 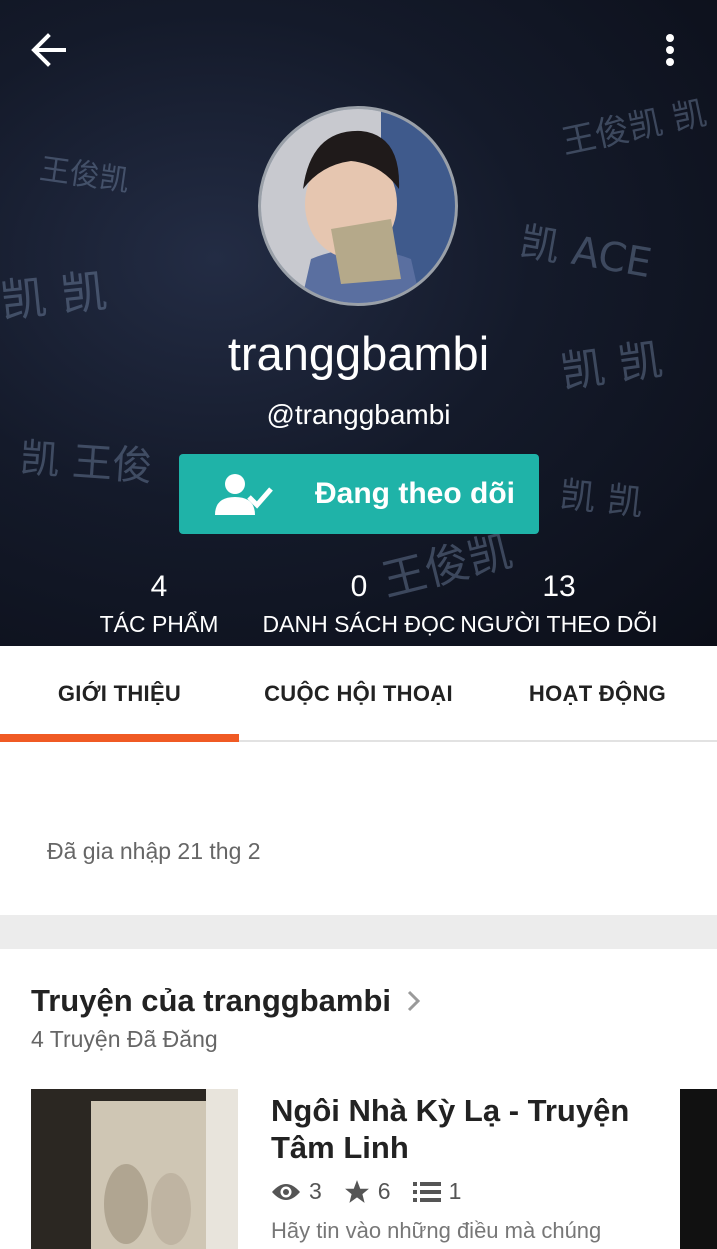 What do you see at coordinates (358, 353) in the screenshot?
I see `profile-username: tranggbambi` at bounding box center [358, 353].